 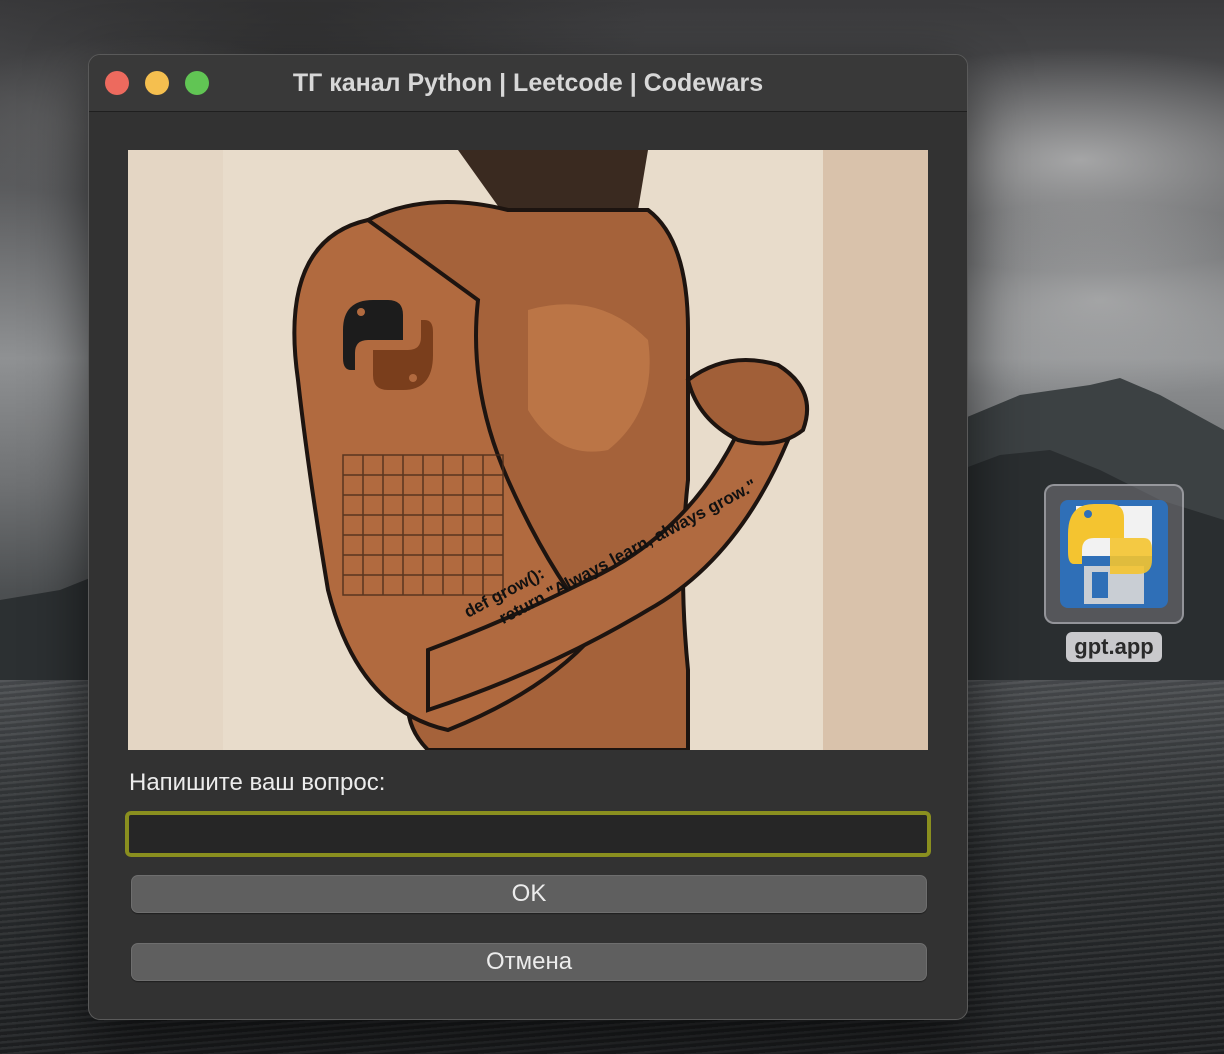 What do you see at coordinates (529, 894) in the screenshot?
I see `ok-button: OK` at bounding box center [529, 894].